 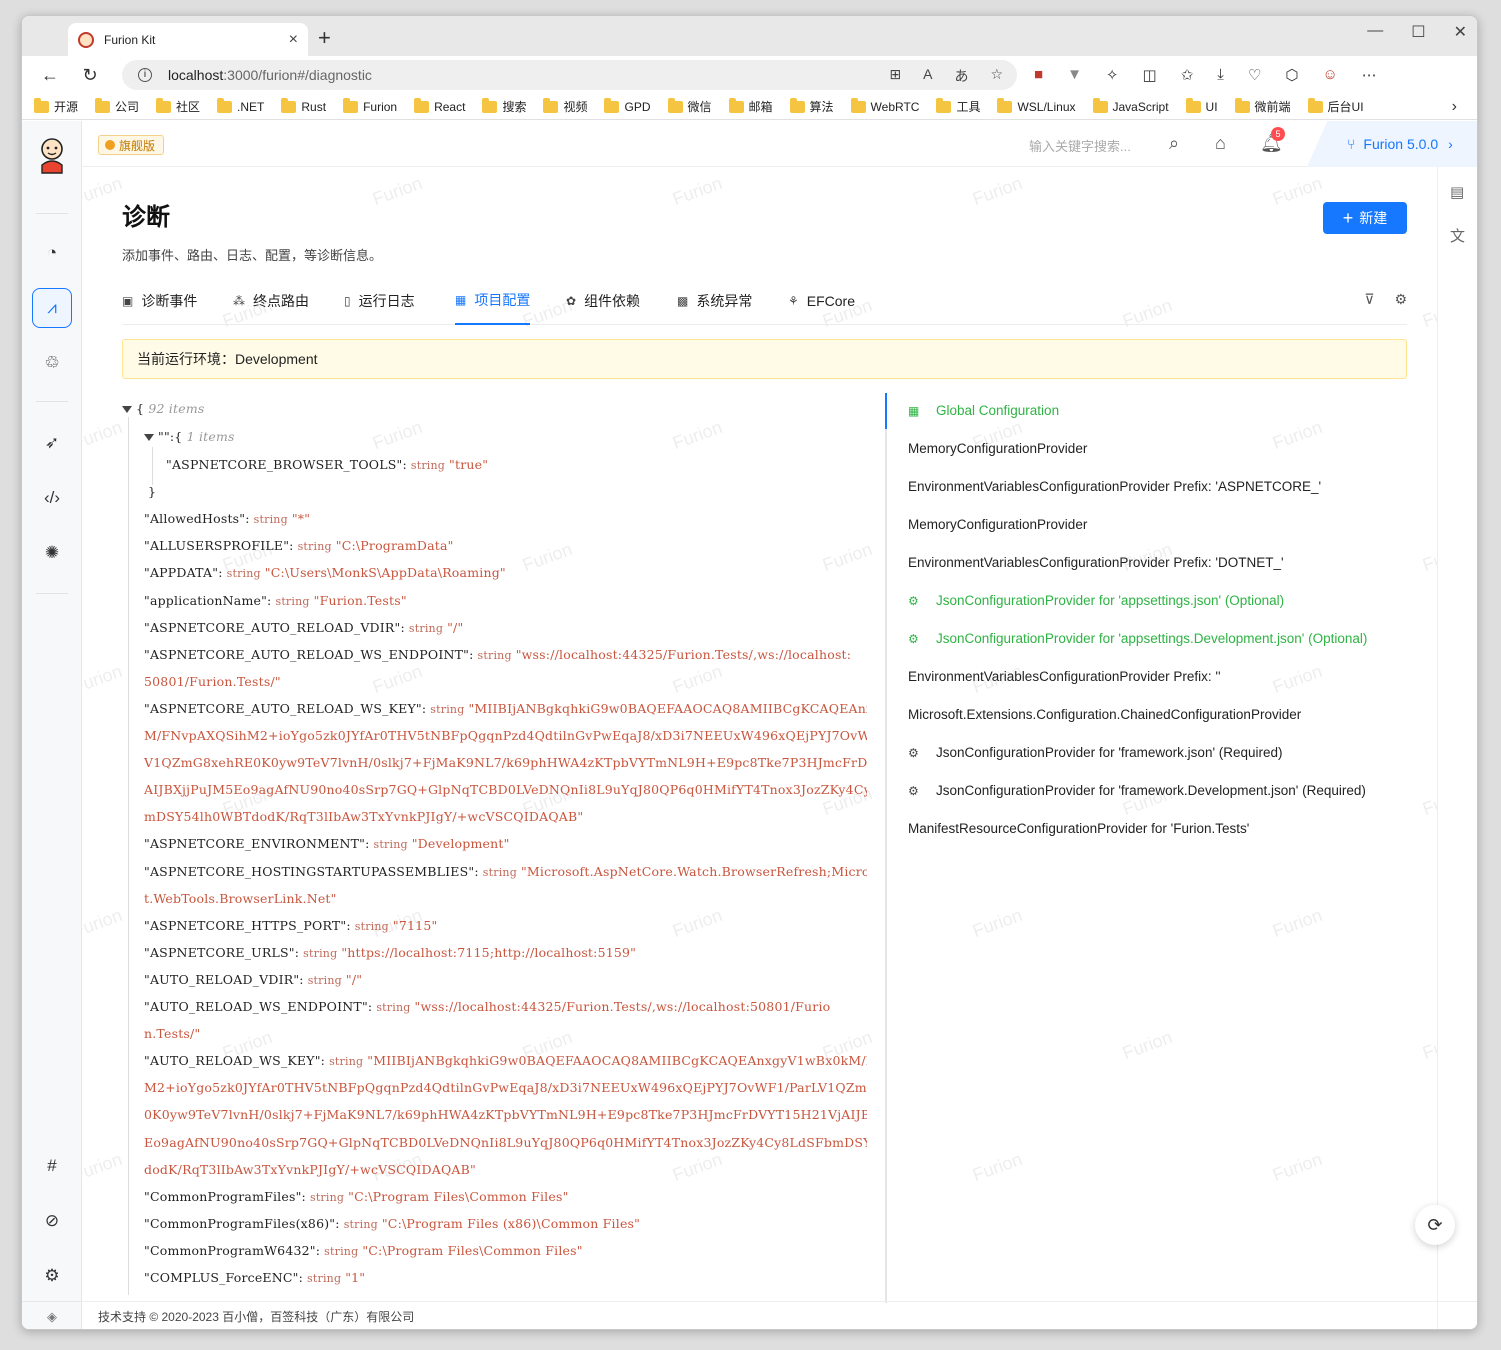 I want to click on performance-icon: ♡, so click(x=1254, y=75).